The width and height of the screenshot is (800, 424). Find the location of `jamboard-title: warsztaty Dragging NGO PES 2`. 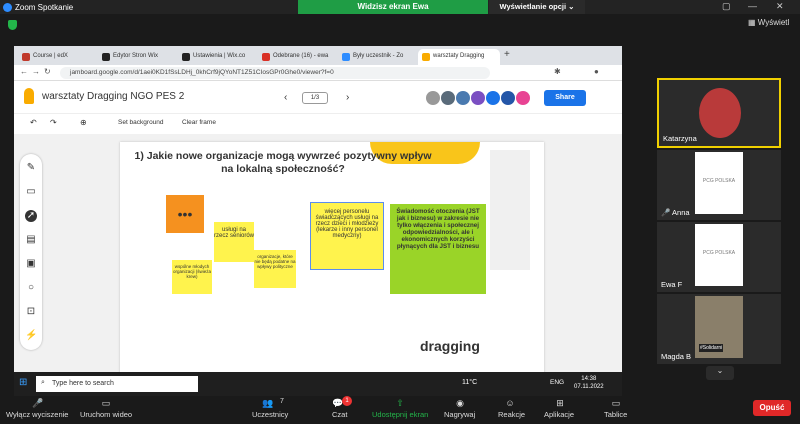

jamboard-title: warsztaty Dragging NGO PES 2 is located at coordinates (113, 96).